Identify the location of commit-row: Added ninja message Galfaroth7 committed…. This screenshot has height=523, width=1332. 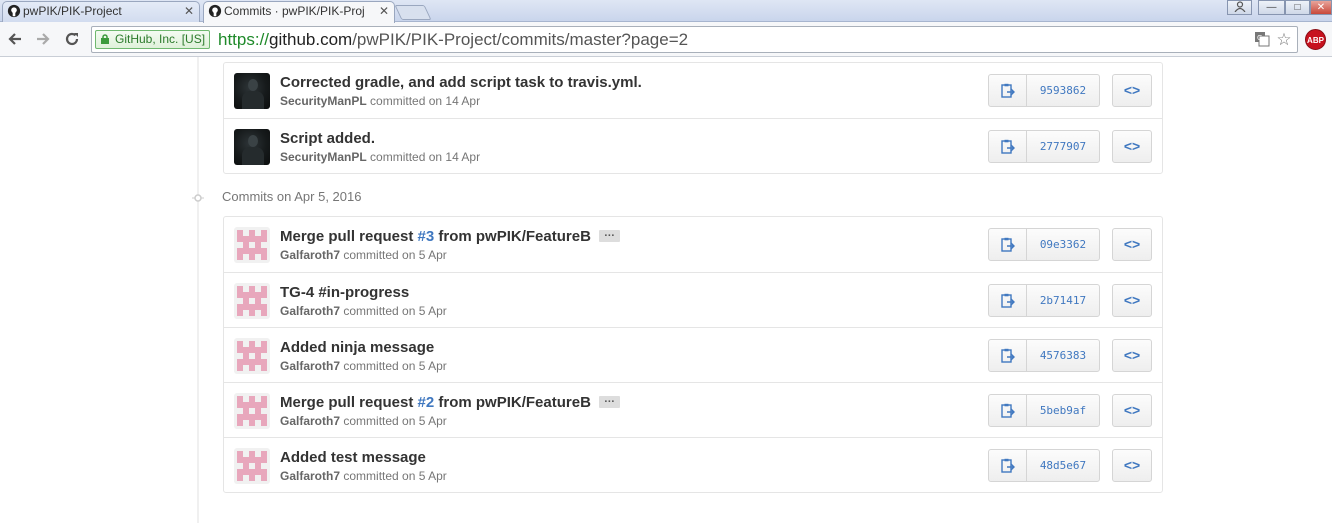
(693, 354).